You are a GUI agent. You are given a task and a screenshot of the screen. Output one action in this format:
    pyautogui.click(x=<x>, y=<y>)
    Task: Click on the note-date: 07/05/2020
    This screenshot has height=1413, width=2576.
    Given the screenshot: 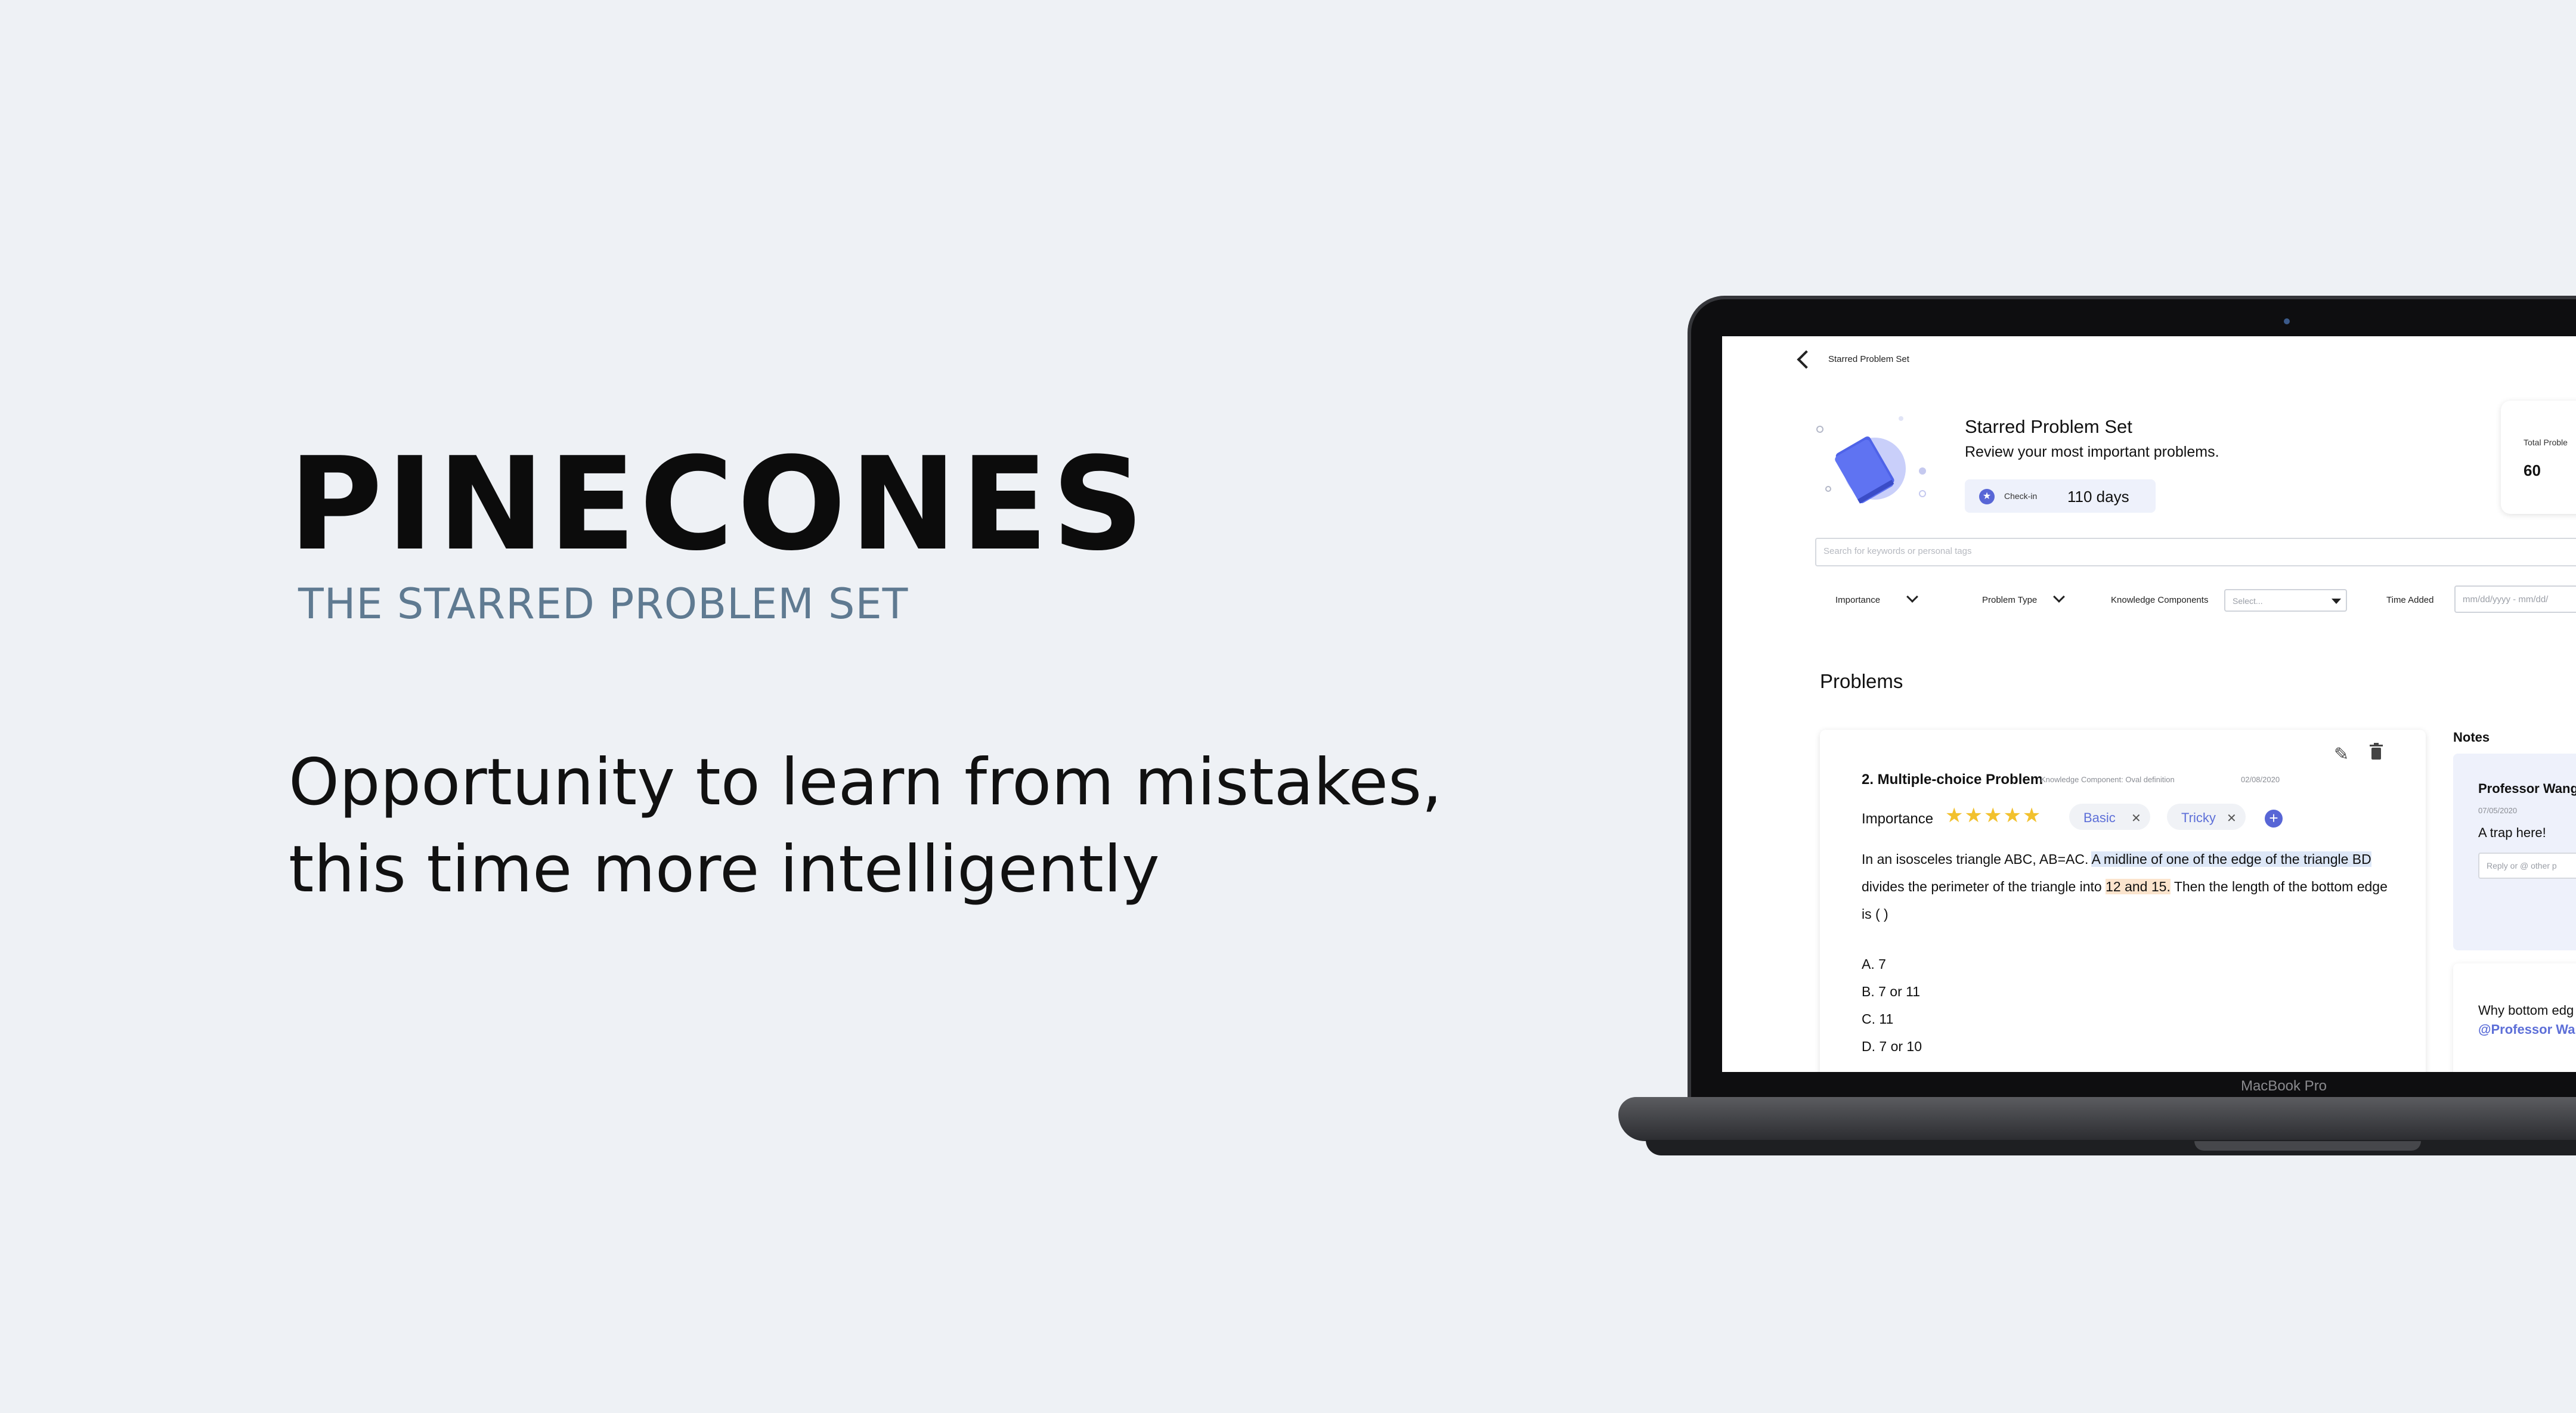 What is the action you would take?
    pyautogui.click(x=2498, y=810)
    